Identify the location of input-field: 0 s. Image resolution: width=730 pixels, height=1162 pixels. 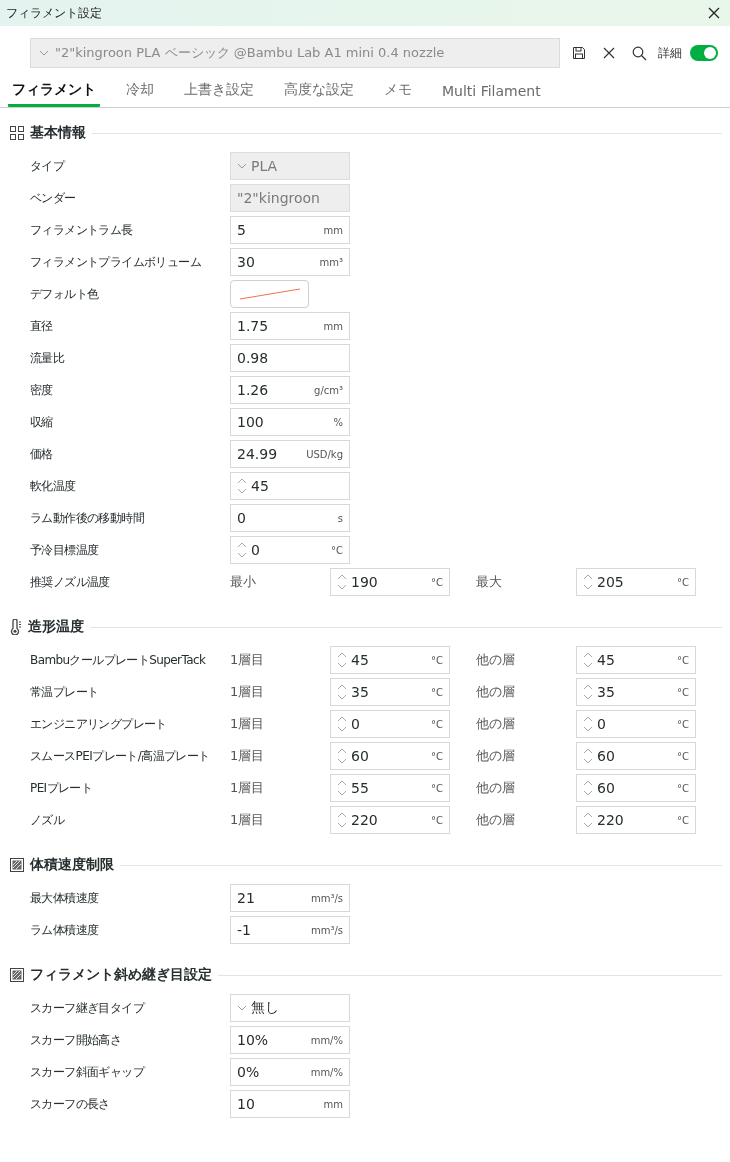
(290, 518).